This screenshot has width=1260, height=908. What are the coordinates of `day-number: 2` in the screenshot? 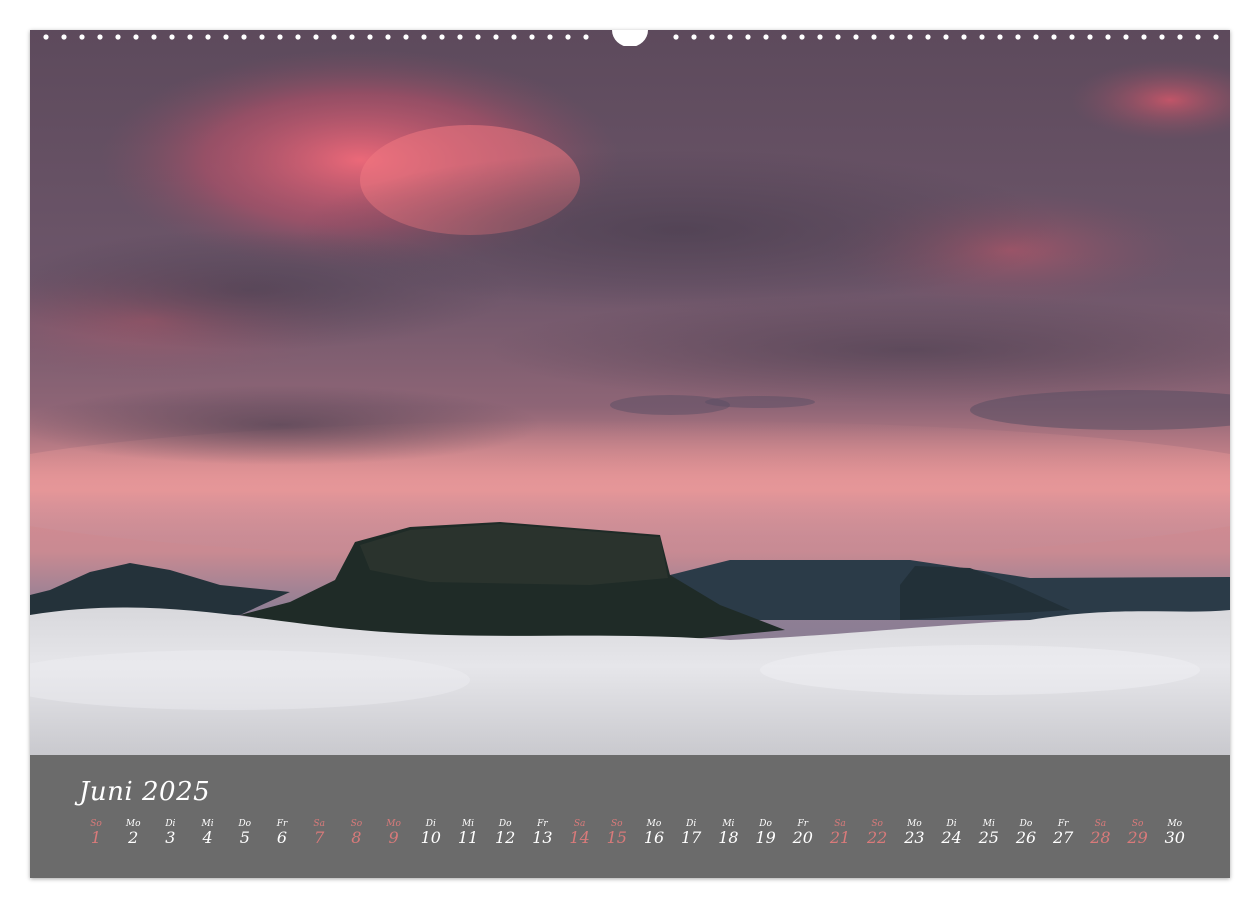 It's located at (133, 837).